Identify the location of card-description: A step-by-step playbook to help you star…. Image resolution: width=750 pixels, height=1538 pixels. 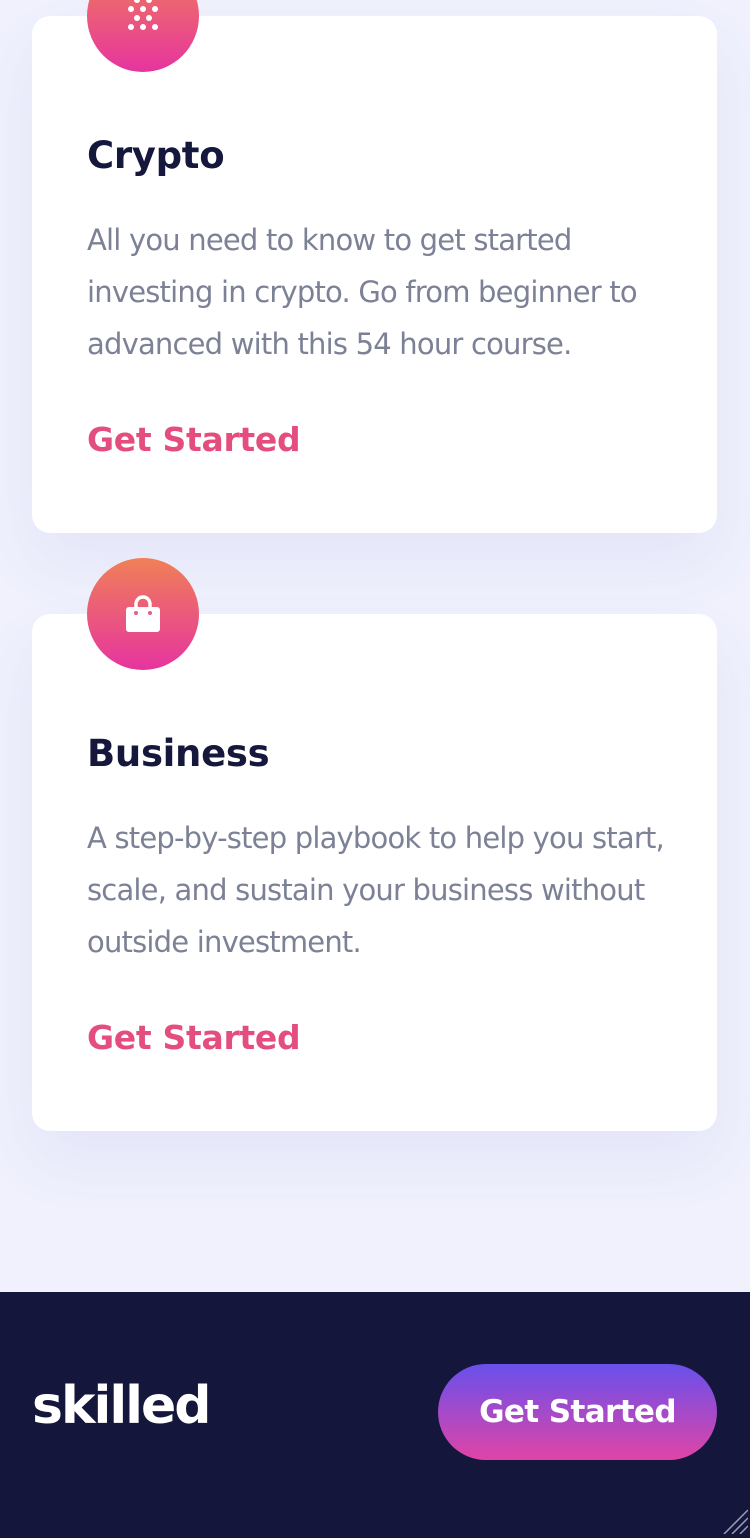
(376, 890).